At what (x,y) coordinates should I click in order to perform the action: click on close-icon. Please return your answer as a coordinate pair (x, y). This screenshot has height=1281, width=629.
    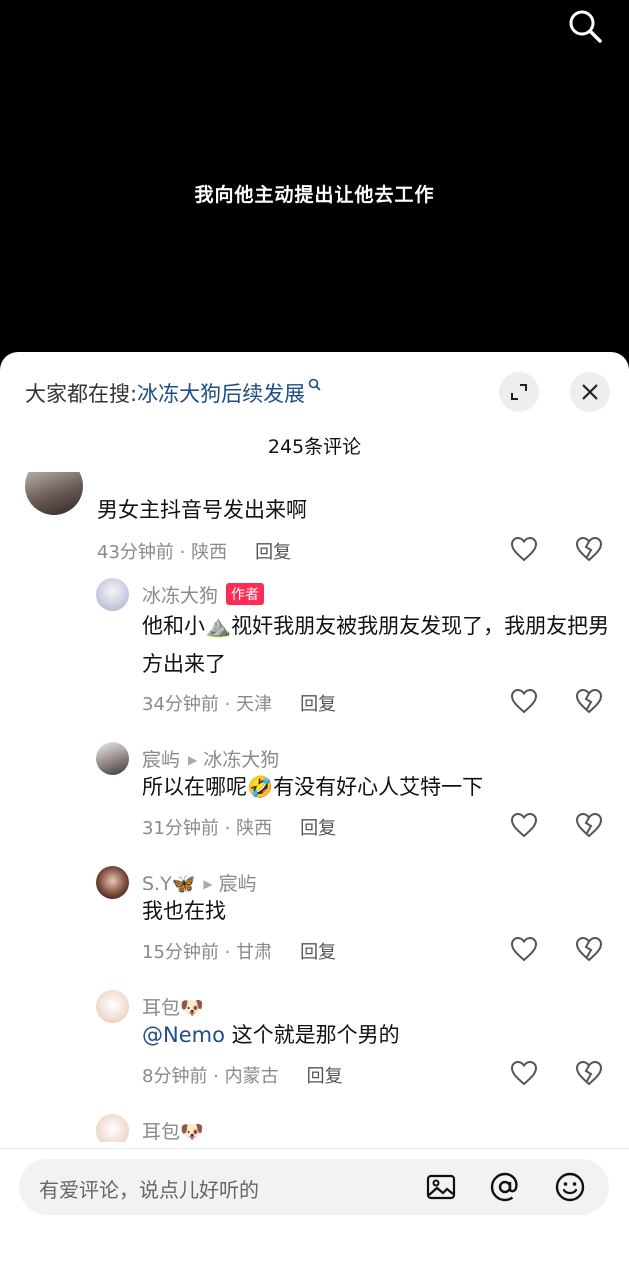
    Looking at the image, I should click on (590, 392).